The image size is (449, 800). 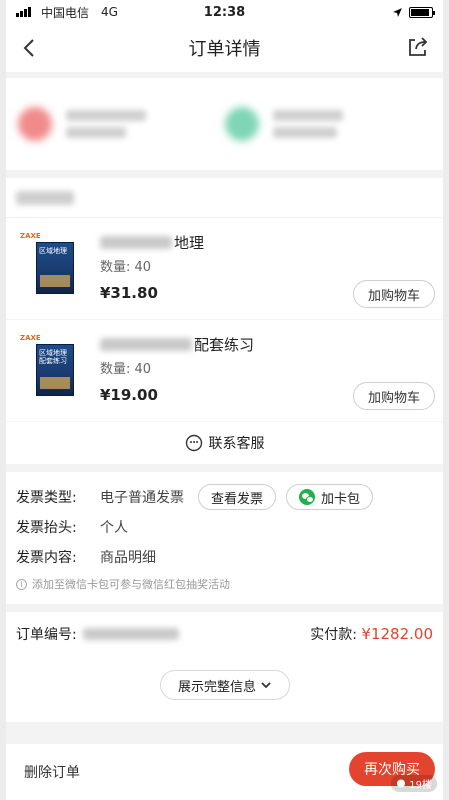 I want to click on invoice-type-label: 发票类型:, so click(x=46, y=498).